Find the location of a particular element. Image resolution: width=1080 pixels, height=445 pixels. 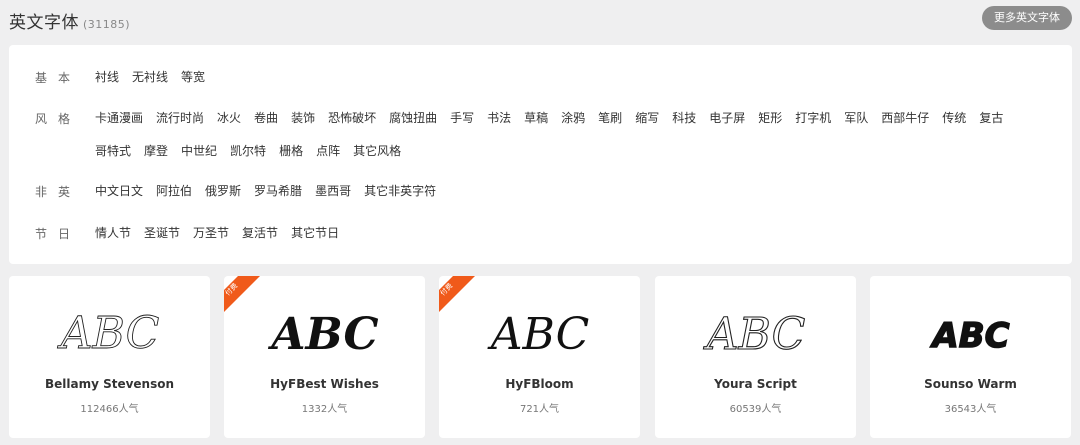

filter-label: 风格 is located at coordinates (58, 119).